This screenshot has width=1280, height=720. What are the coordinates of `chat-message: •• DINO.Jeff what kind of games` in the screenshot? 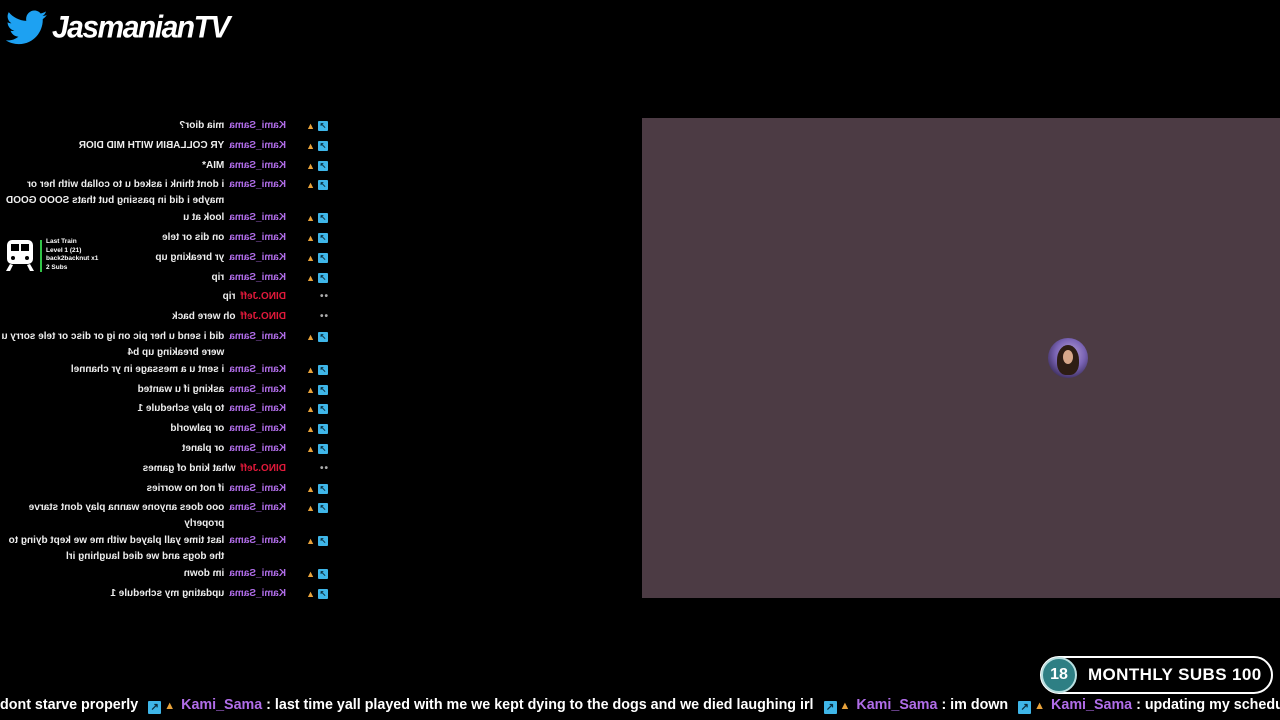 It's located at (165, 470).